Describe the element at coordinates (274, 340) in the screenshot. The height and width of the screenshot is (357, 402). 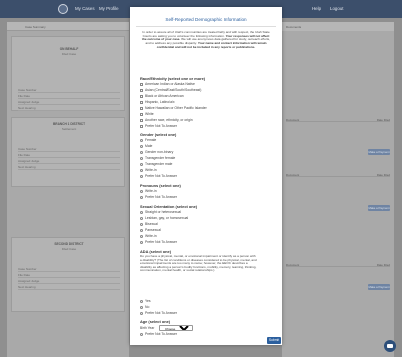
I see `submit-button: Submit` at that location.